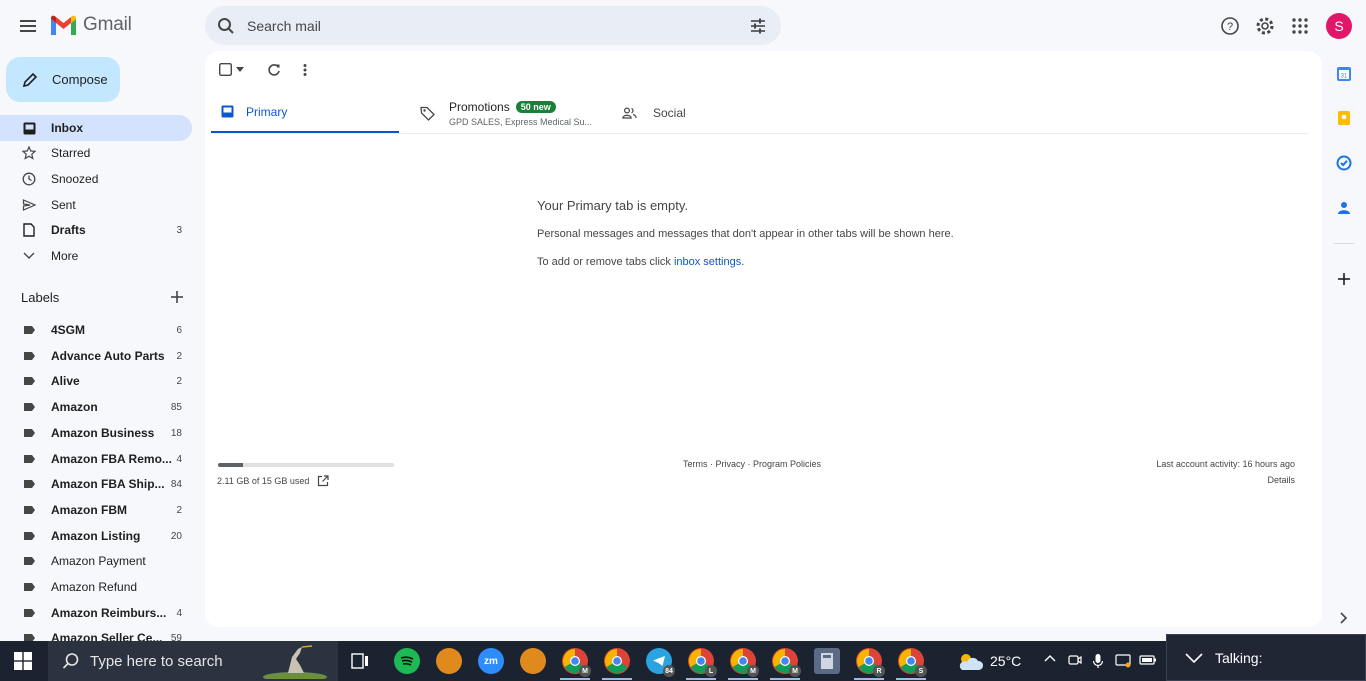  What do you see at coordinates (96, 153) in the screenshot?
I see `sidebar-item-starred: Starred` at bounding box center [96, 153].